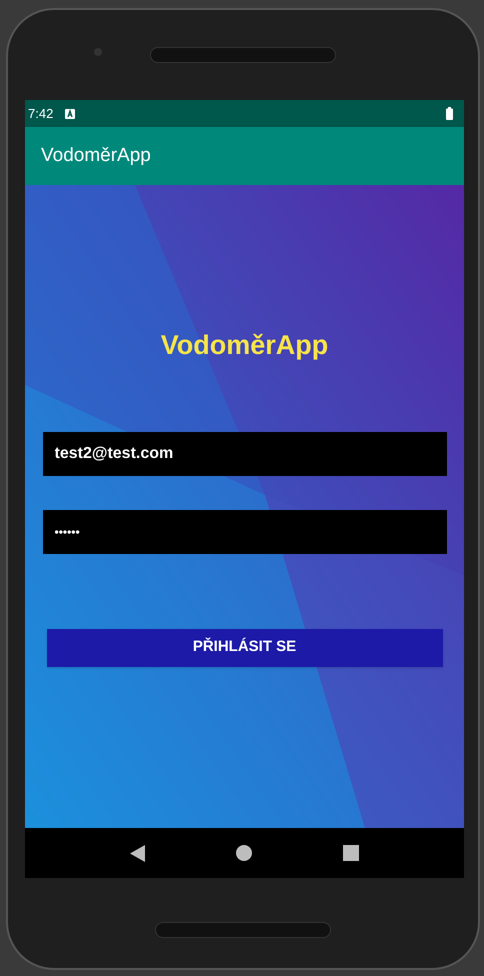 Image resolution: width=484 pixels, height=976 pixels. What do you see at coordinates (449, 113) in the screenshot?
I see `battery-icon` at bounding box center [449, 113].